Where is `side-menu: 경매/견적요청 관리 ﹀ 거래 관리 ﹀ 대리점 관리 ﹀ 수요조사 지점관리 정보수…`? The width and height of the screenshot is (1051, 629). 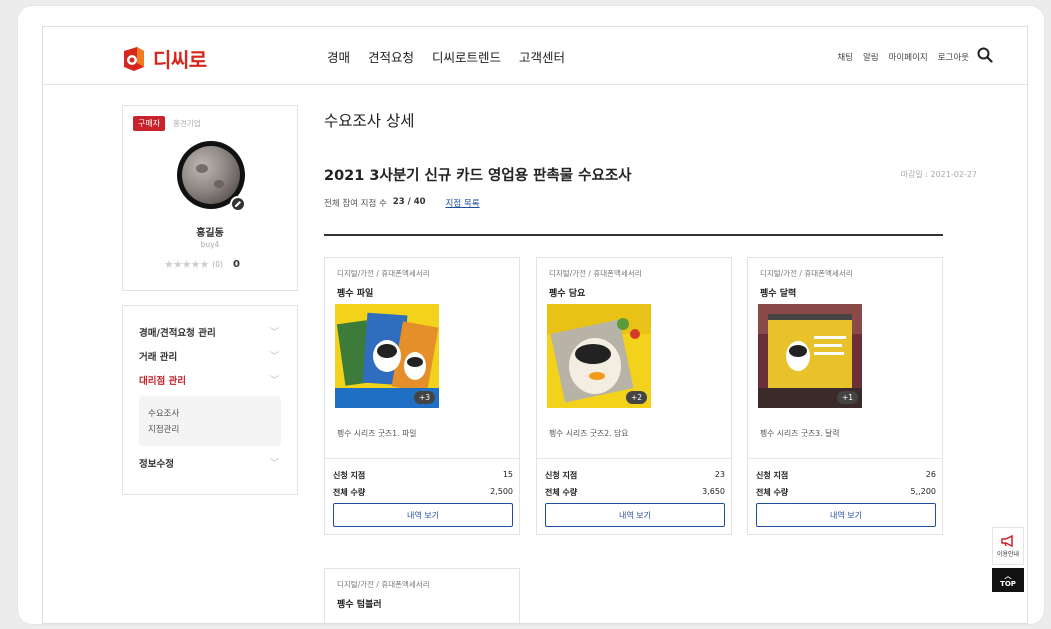
side-menu: 경매/견적요청 관리 ﹀ 거래 관리 ﹀ 대리점 관리 ﹀ 수요조사 지점관리 정보수… is located at coordinates (210, 400).